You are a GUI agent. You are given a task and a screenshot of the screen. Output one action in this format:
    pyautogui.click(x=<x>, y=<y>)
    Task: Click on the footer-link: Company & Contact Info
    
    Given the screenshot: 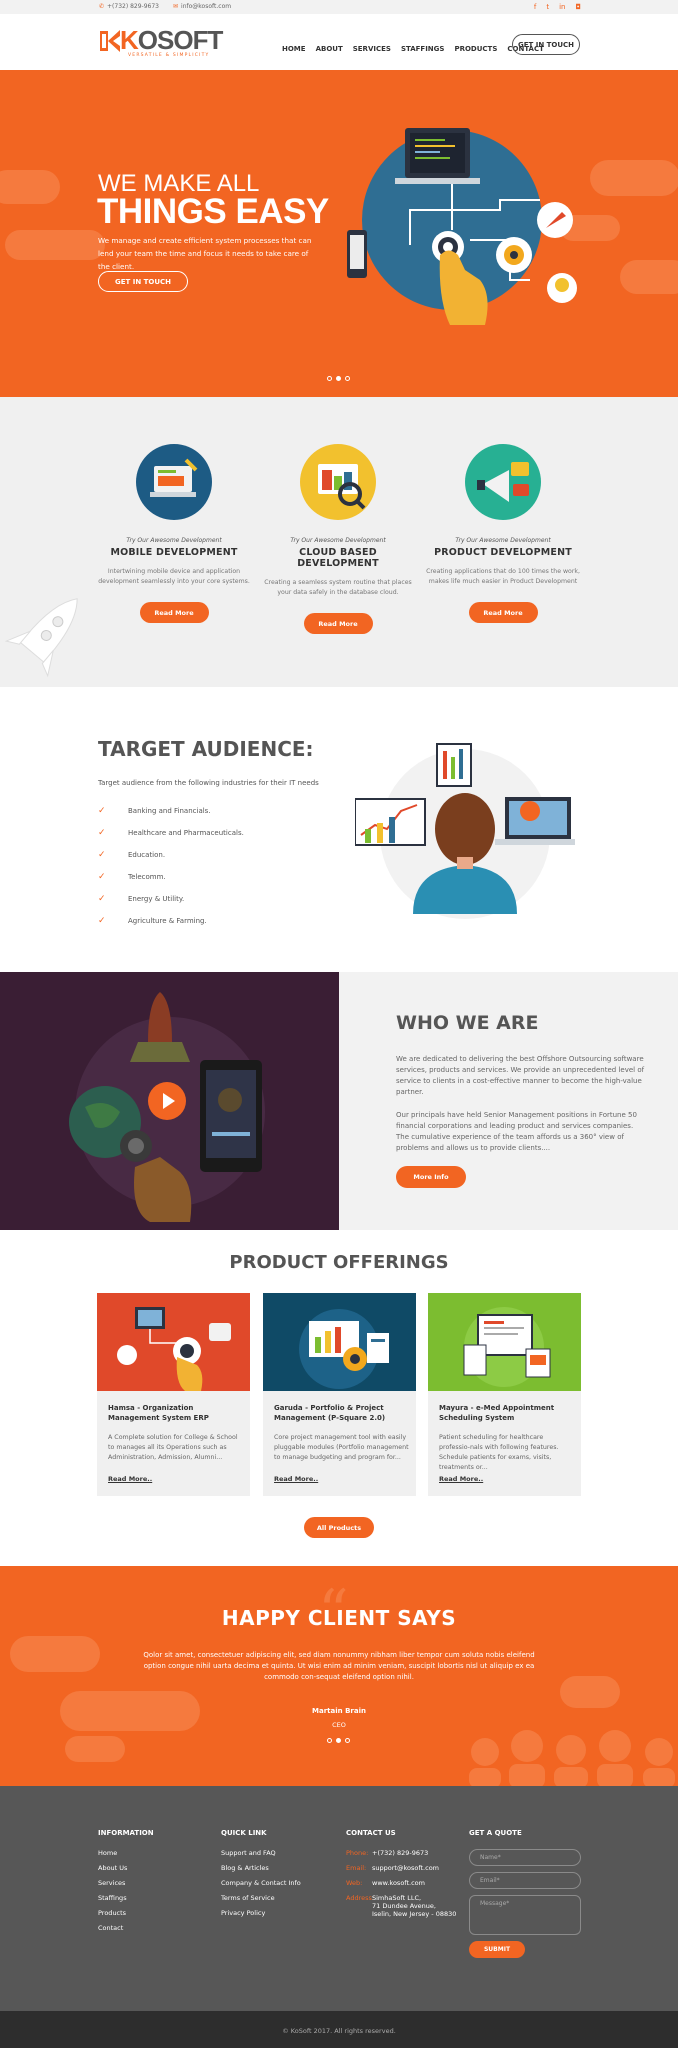 What is the action you would take?
    pyautogui.click(x=261, y=1886)
    